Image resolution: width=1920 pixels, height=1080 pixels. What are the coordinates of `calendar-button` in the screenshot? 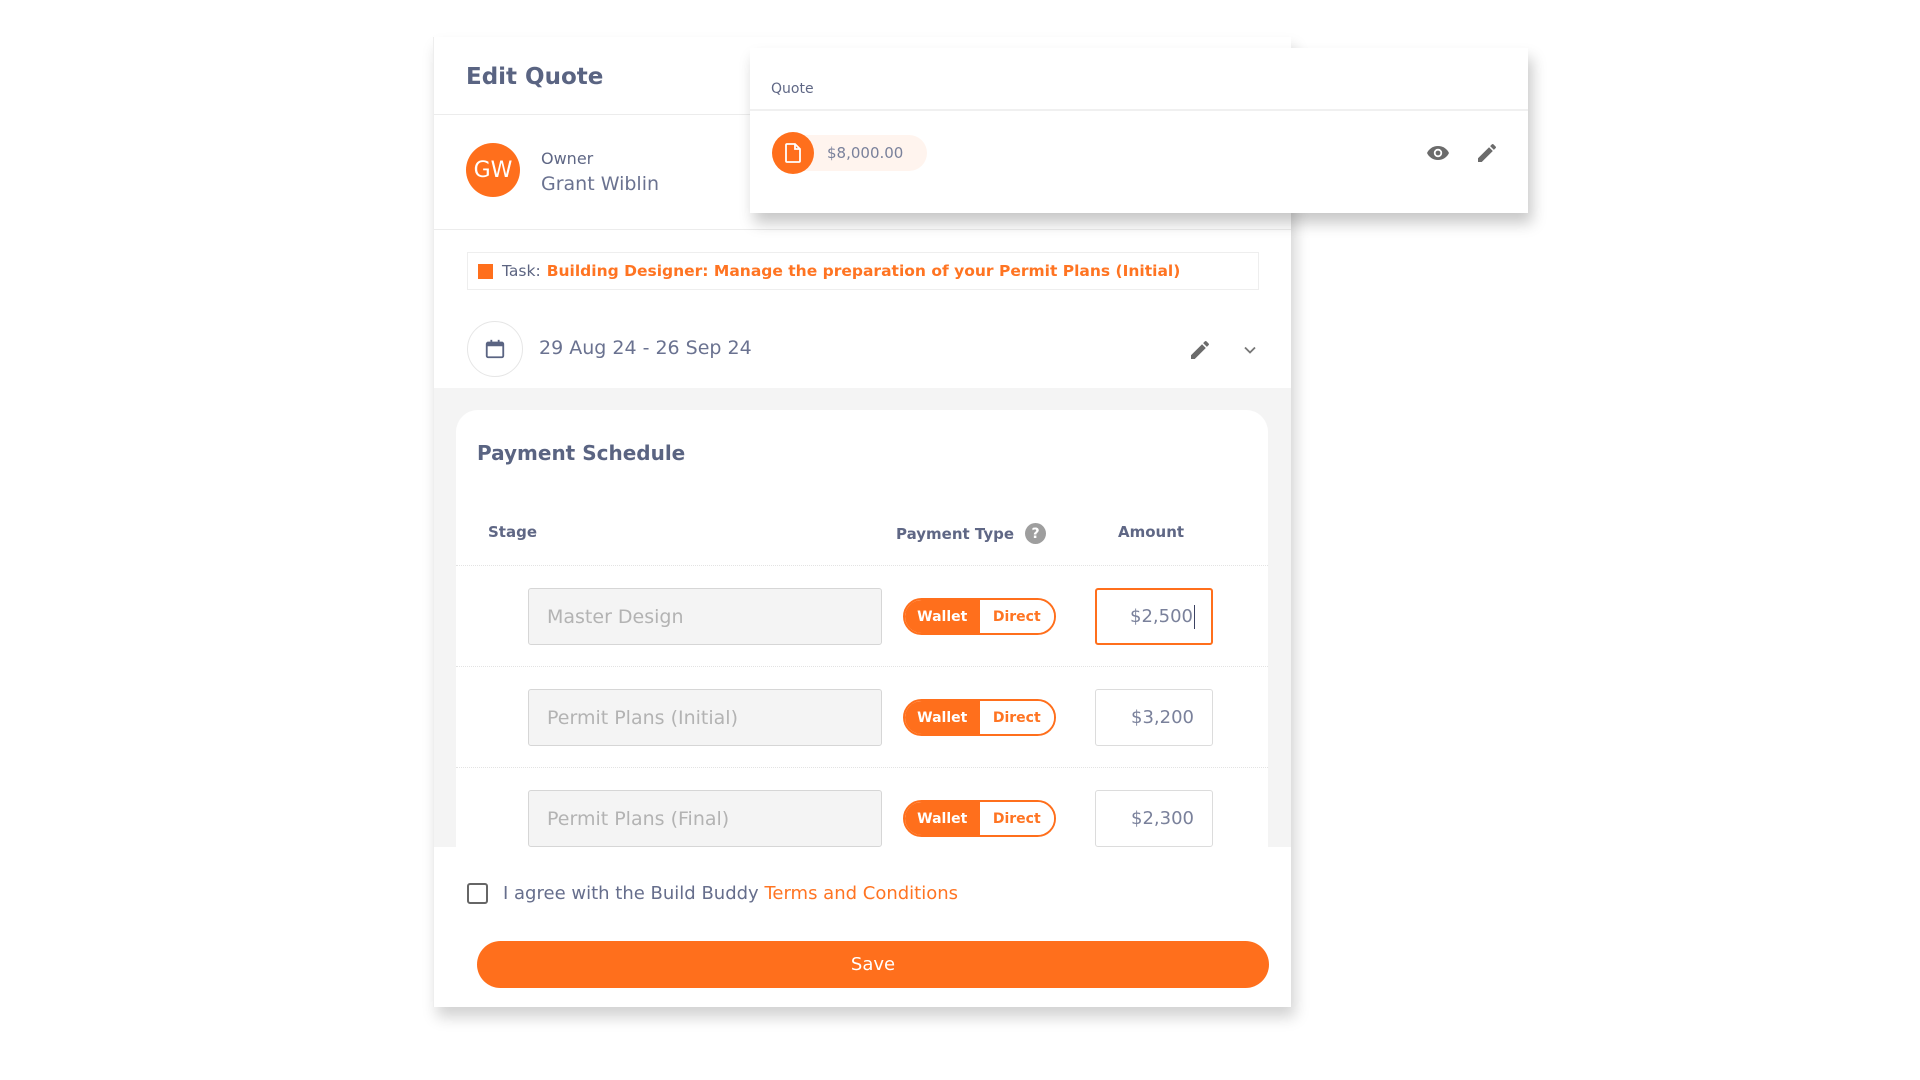 It's located at (495, 349).